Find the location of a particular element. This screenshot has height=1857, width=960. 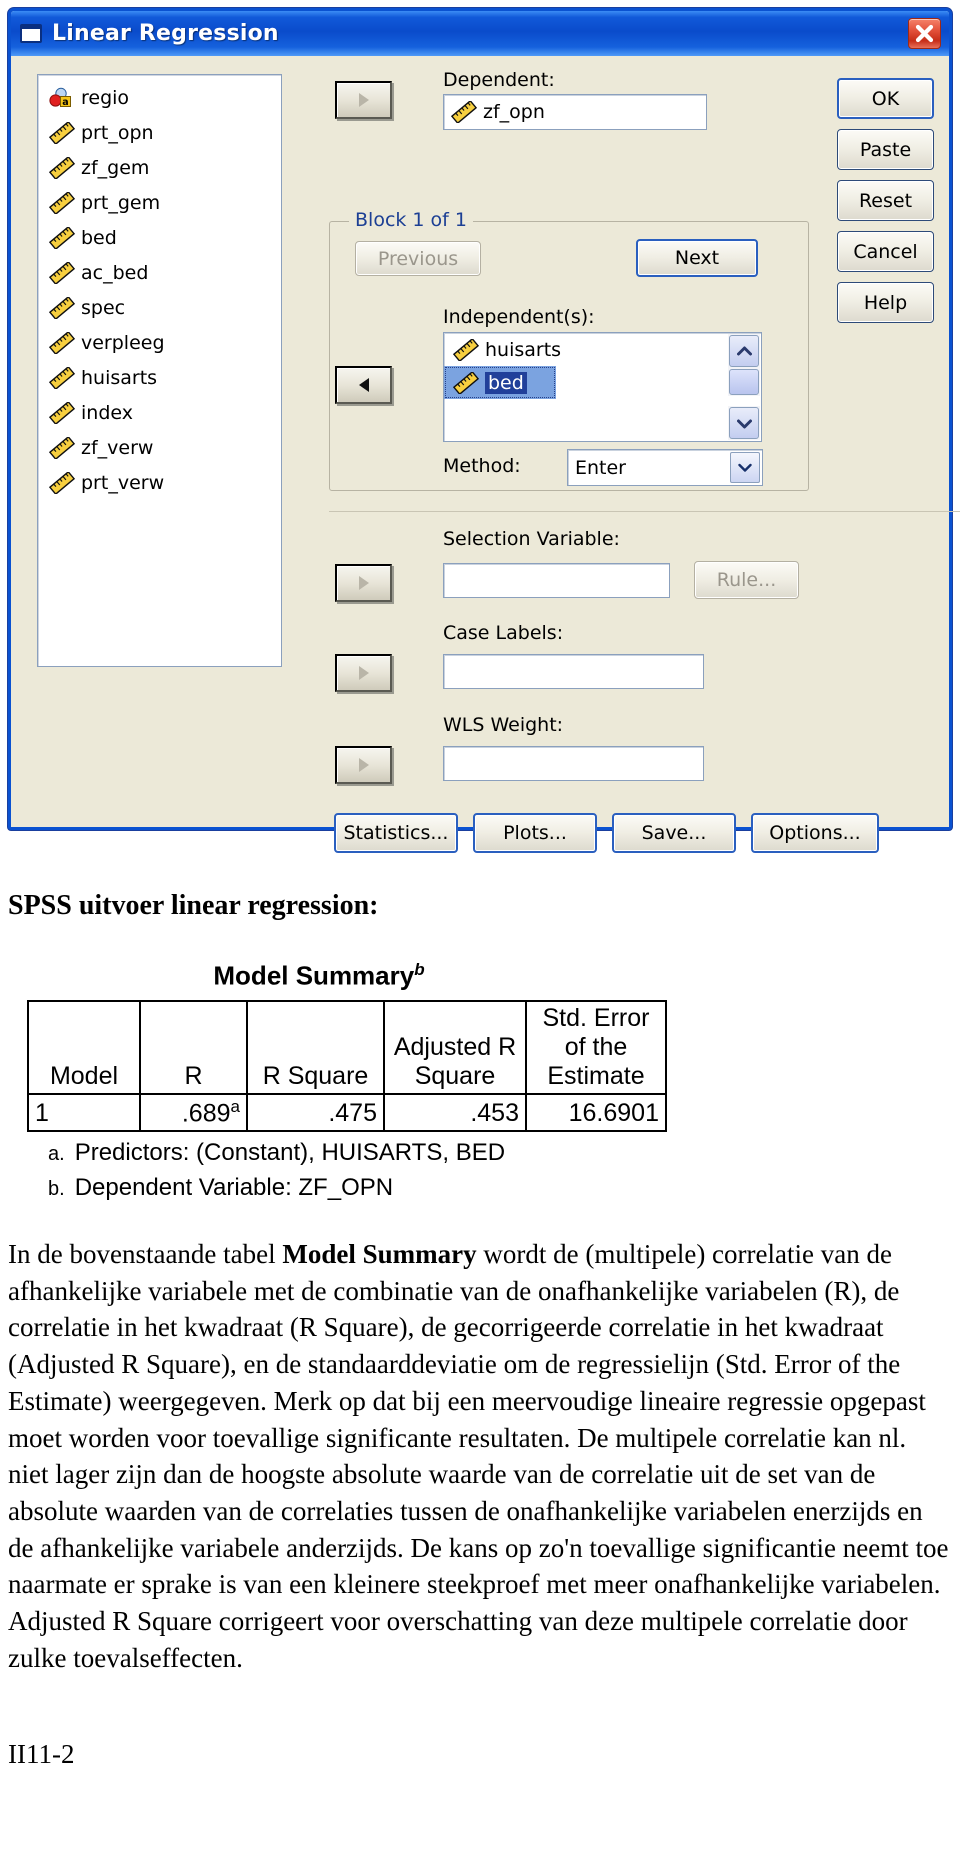

cell-r: .689a is located at coordinates (193, 1112).